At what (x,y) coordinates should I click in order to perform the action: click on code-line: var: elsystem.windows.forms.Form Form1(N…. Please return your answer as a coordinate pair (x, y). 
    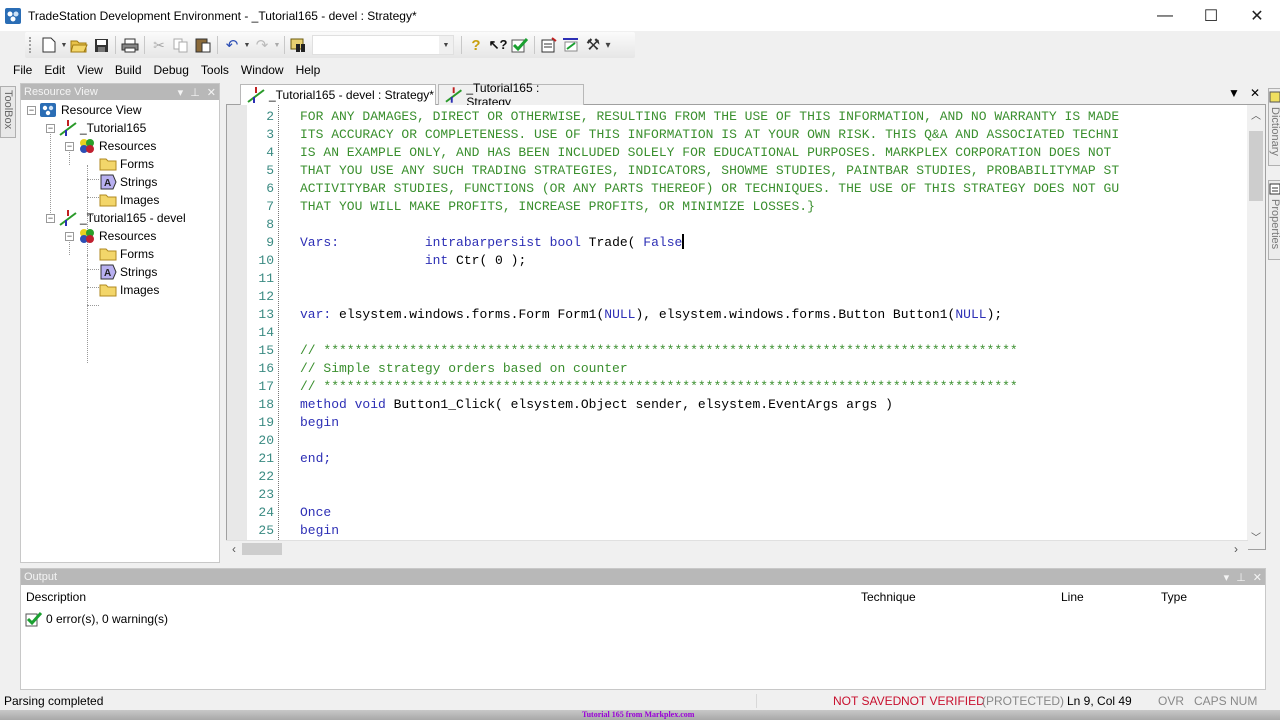
    Looking at the image, I should click on (651, 315).